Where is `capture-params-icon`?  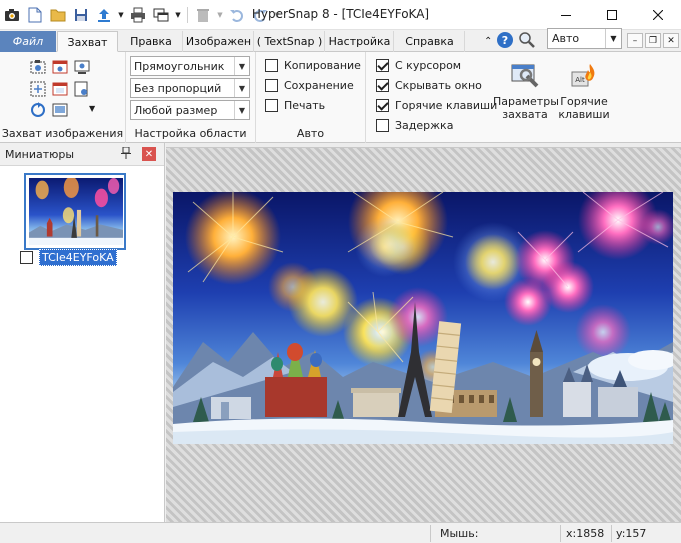
capture-params-icon is located at coordinates (525, 76).